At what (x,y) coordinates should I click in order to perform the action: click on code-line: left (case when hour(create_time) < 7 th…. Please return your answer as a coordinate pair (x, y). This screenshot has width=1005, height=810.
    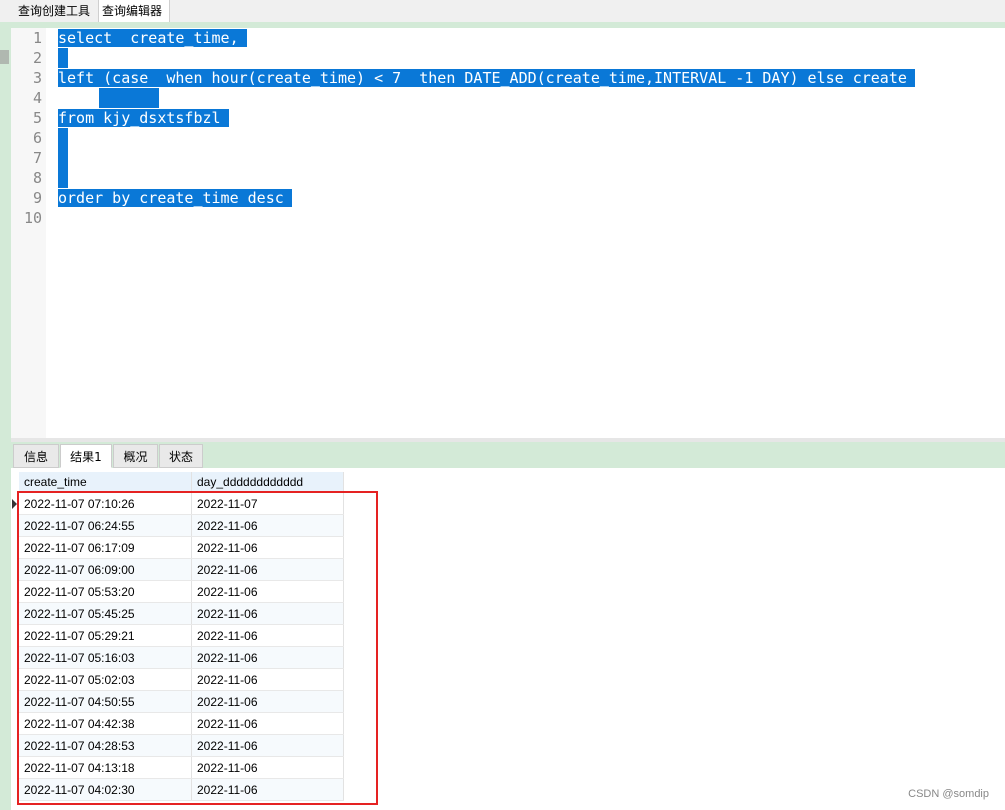
    Looking at the image, I should click on (486, 78).